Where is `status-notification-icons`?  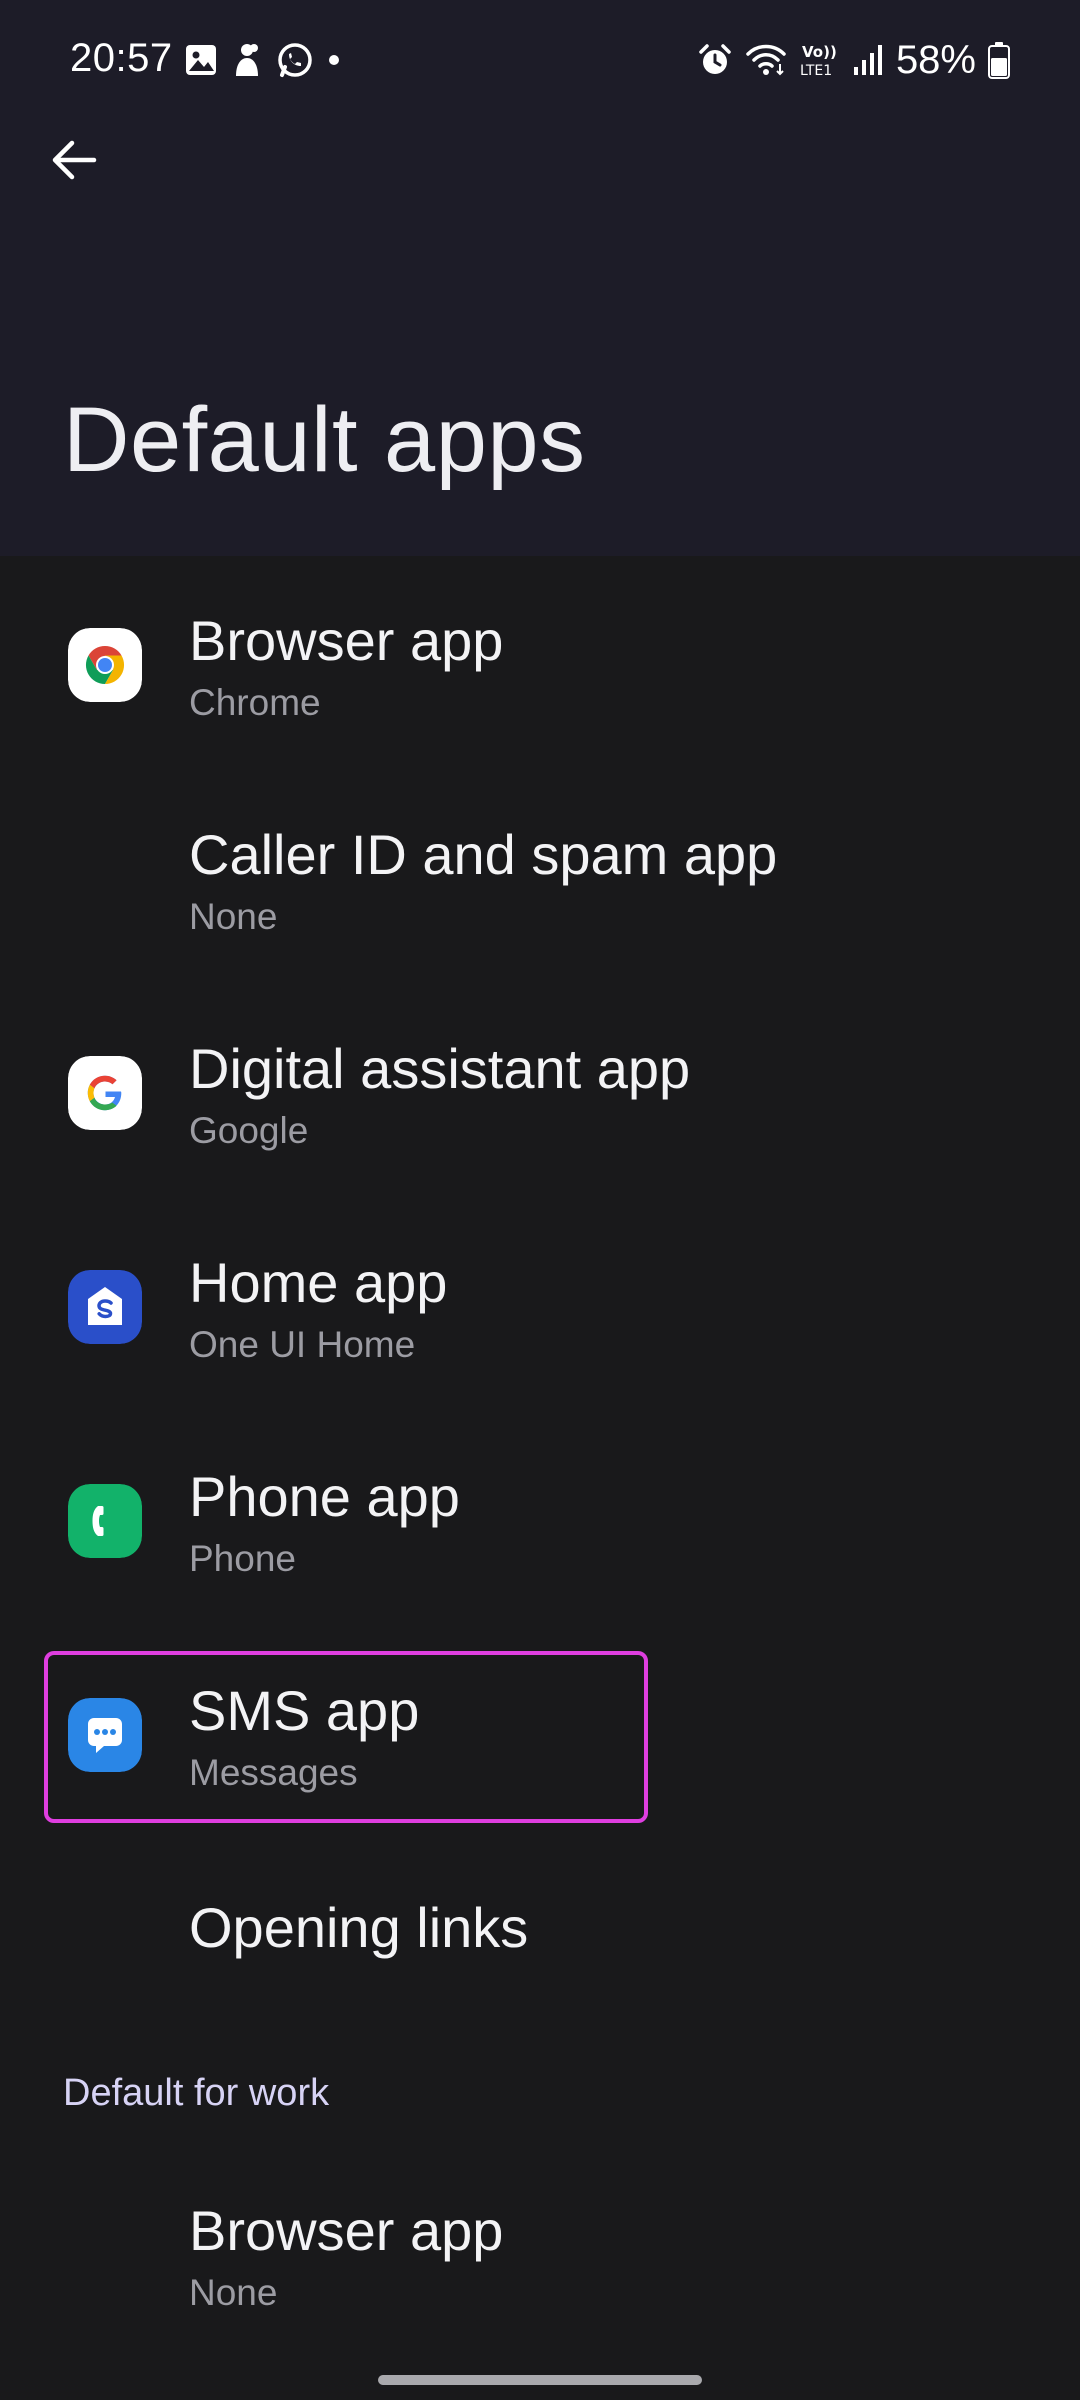 status-notification-icons is located at coordinates (262, 60).